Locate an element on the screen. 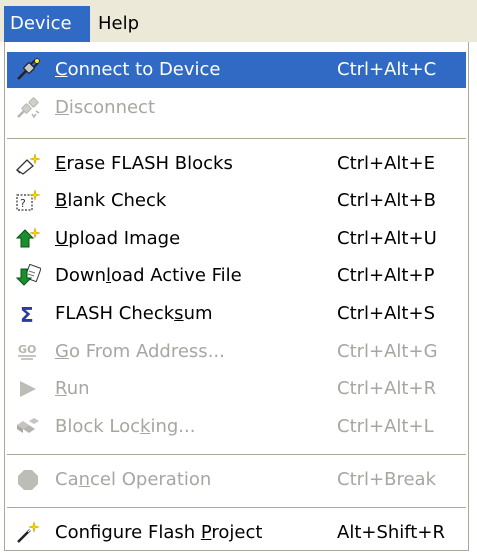 The height and width of the screenshot is (553, 477). menu-item-configure-flash-project: Configure Flash Project Alt+Shift+R is located at coordinates (236, 533).